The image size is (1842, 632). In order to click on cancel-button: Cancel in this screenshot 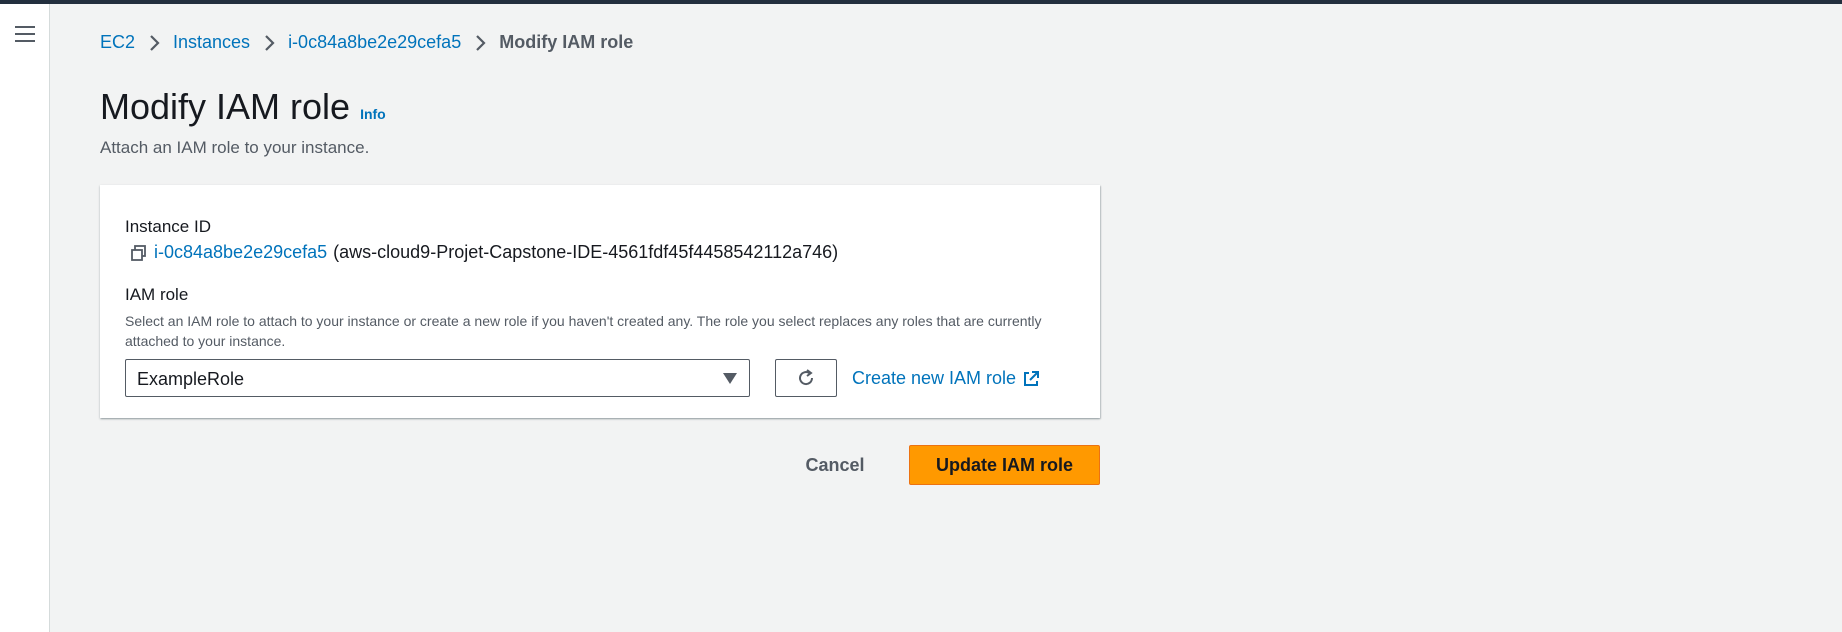, I will do `click(835, 465)`.